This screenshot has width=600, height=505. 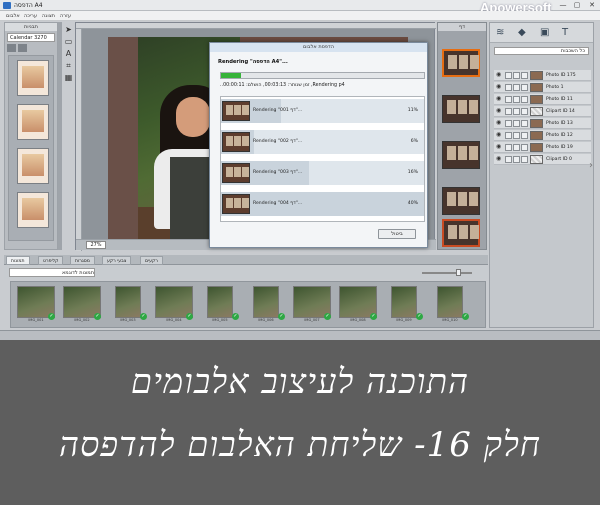 What do you see at coordinates (322, 204) in the screenshot?
I see `render-item-progress` at bounding box center [322, 204].